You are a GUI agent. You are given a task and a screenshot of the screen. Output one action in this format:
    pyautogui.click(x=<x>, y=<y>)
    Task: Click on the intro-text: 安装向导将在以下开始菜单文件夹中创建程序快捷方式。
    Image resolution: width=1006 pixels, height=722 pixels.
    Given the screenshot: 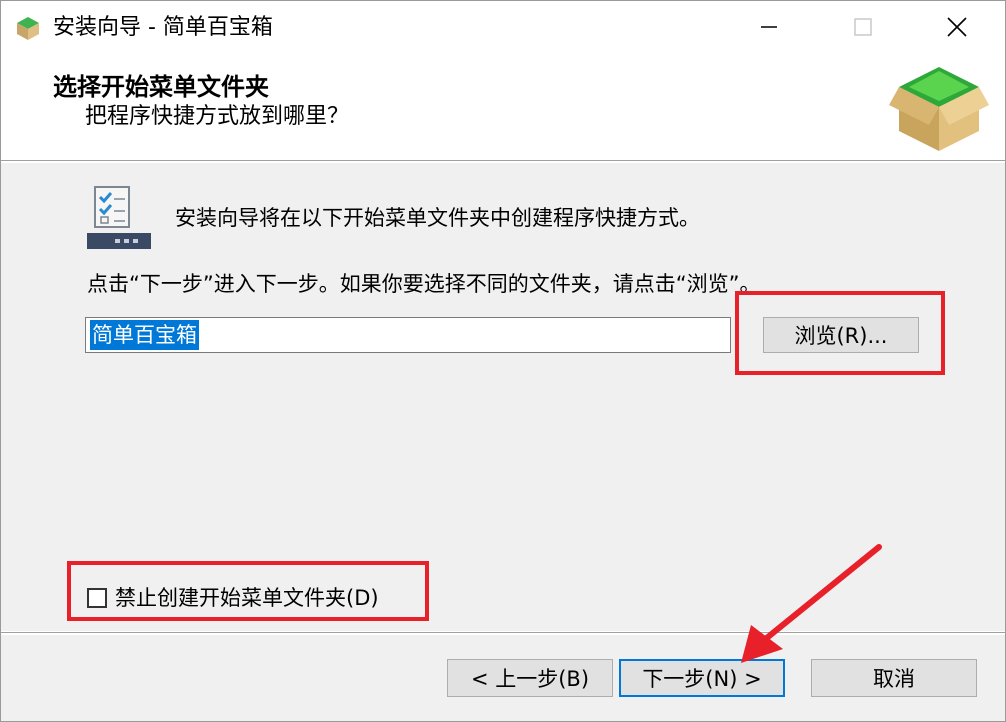 What is the action you would take?
    pyautogui.click(x=437, y=218)
    